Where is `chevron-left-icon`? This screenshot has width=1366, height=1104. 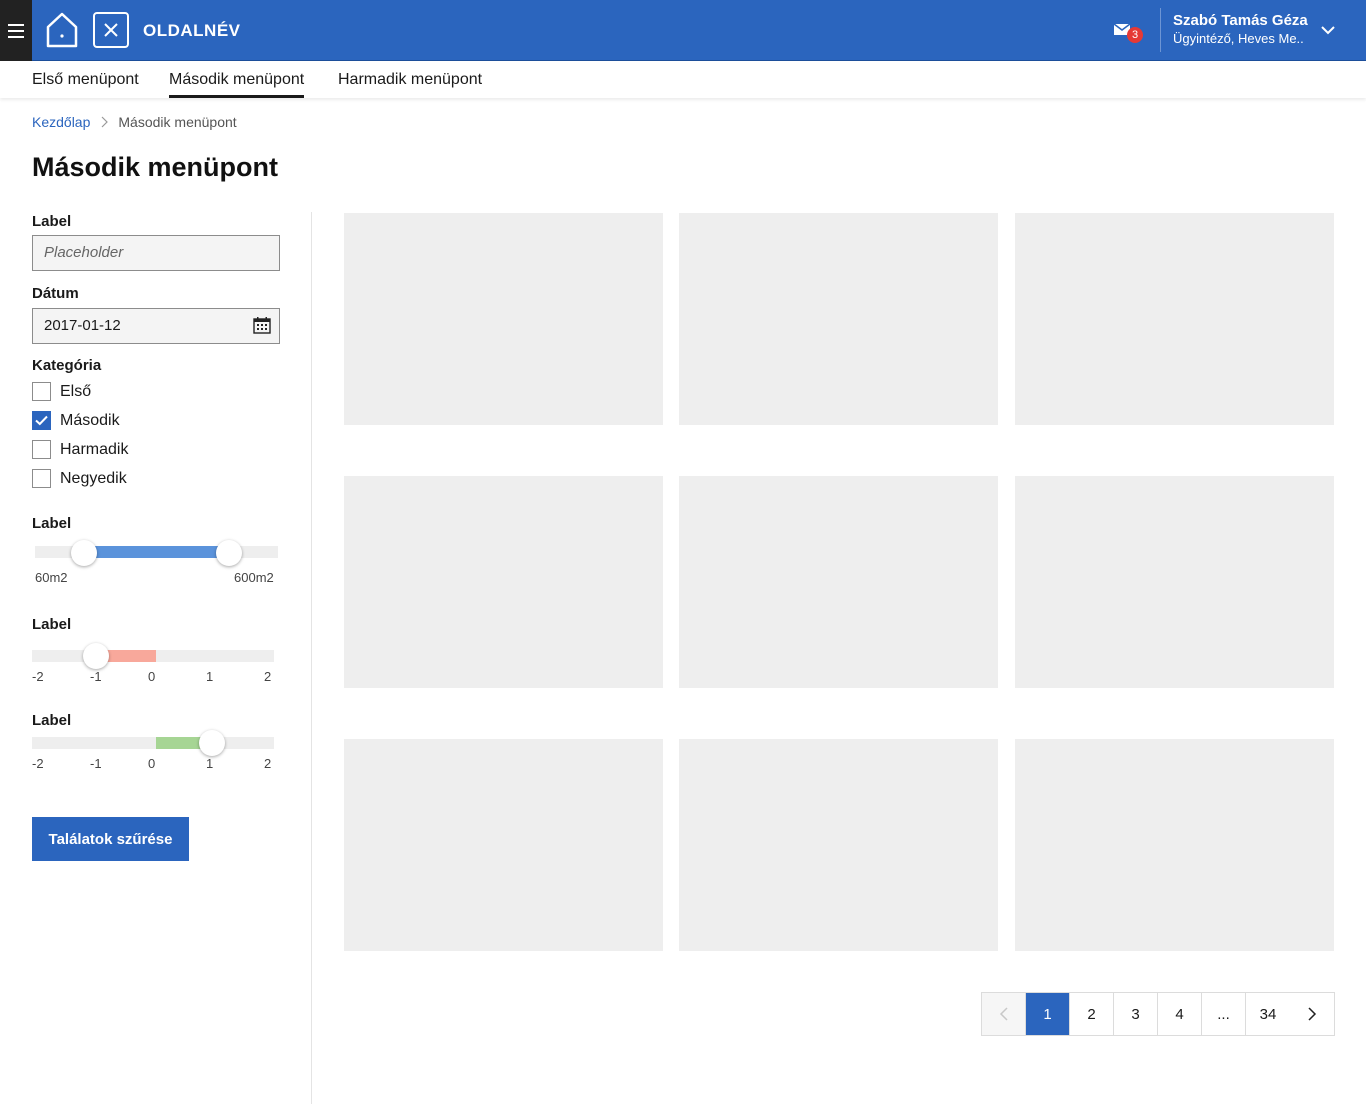 chevron-left-icon is located at coordinates (1003, 1014).